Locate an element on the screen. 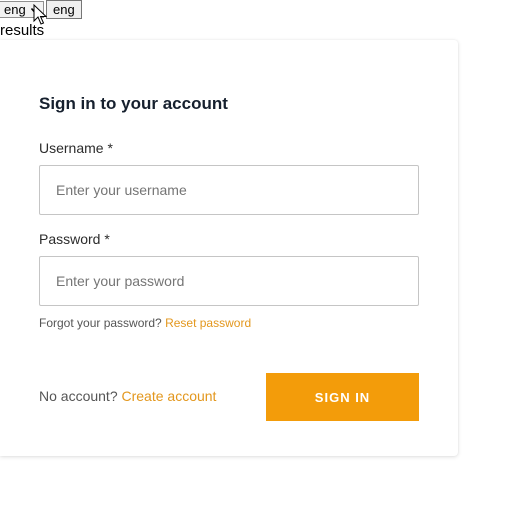 Image resolution: width=508 pixels, height=510 pixels. signin-button: SIGN IN is located at coordinates (342, 397).